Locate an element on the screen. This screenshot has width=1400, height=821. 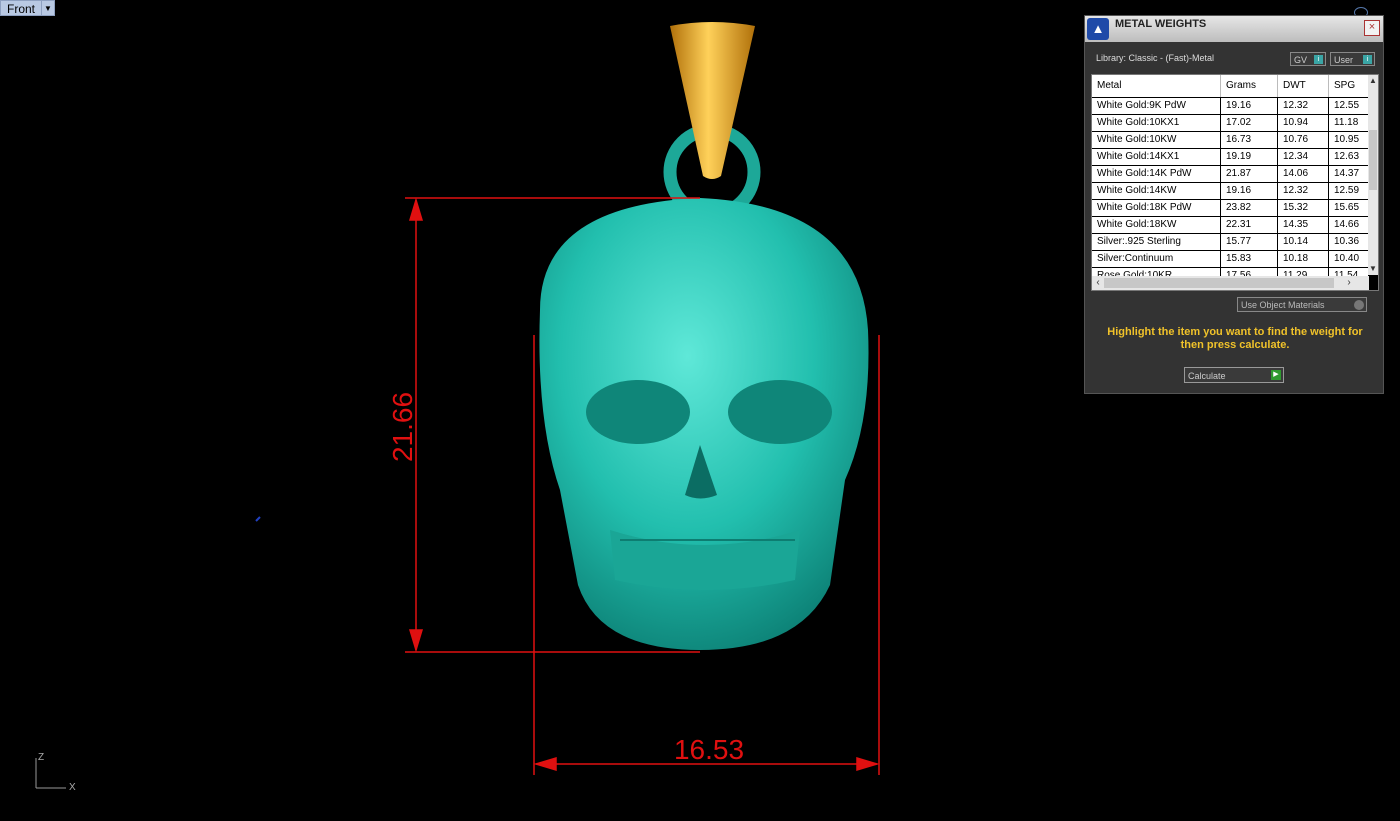
cell-metal: White Gold:14KW is located at coordinates (1156, 191).